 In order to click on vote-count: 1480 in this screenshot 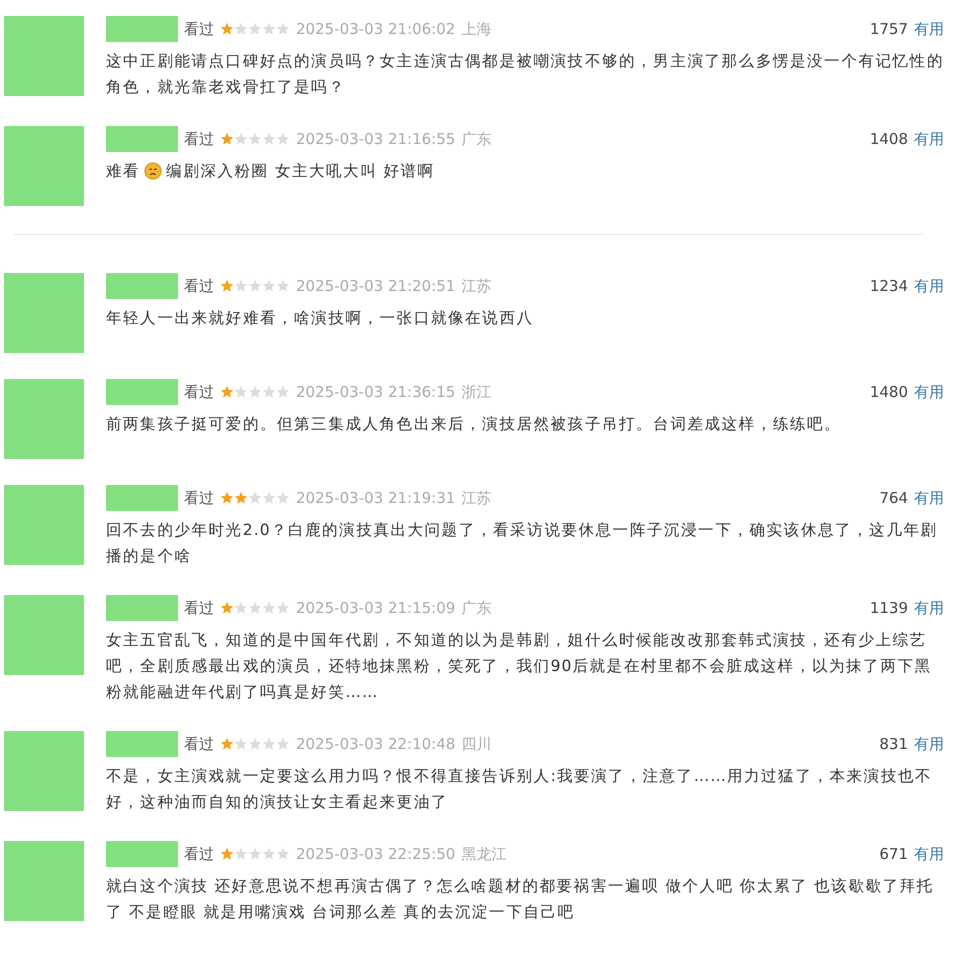, I will do `click(889, 392)`.